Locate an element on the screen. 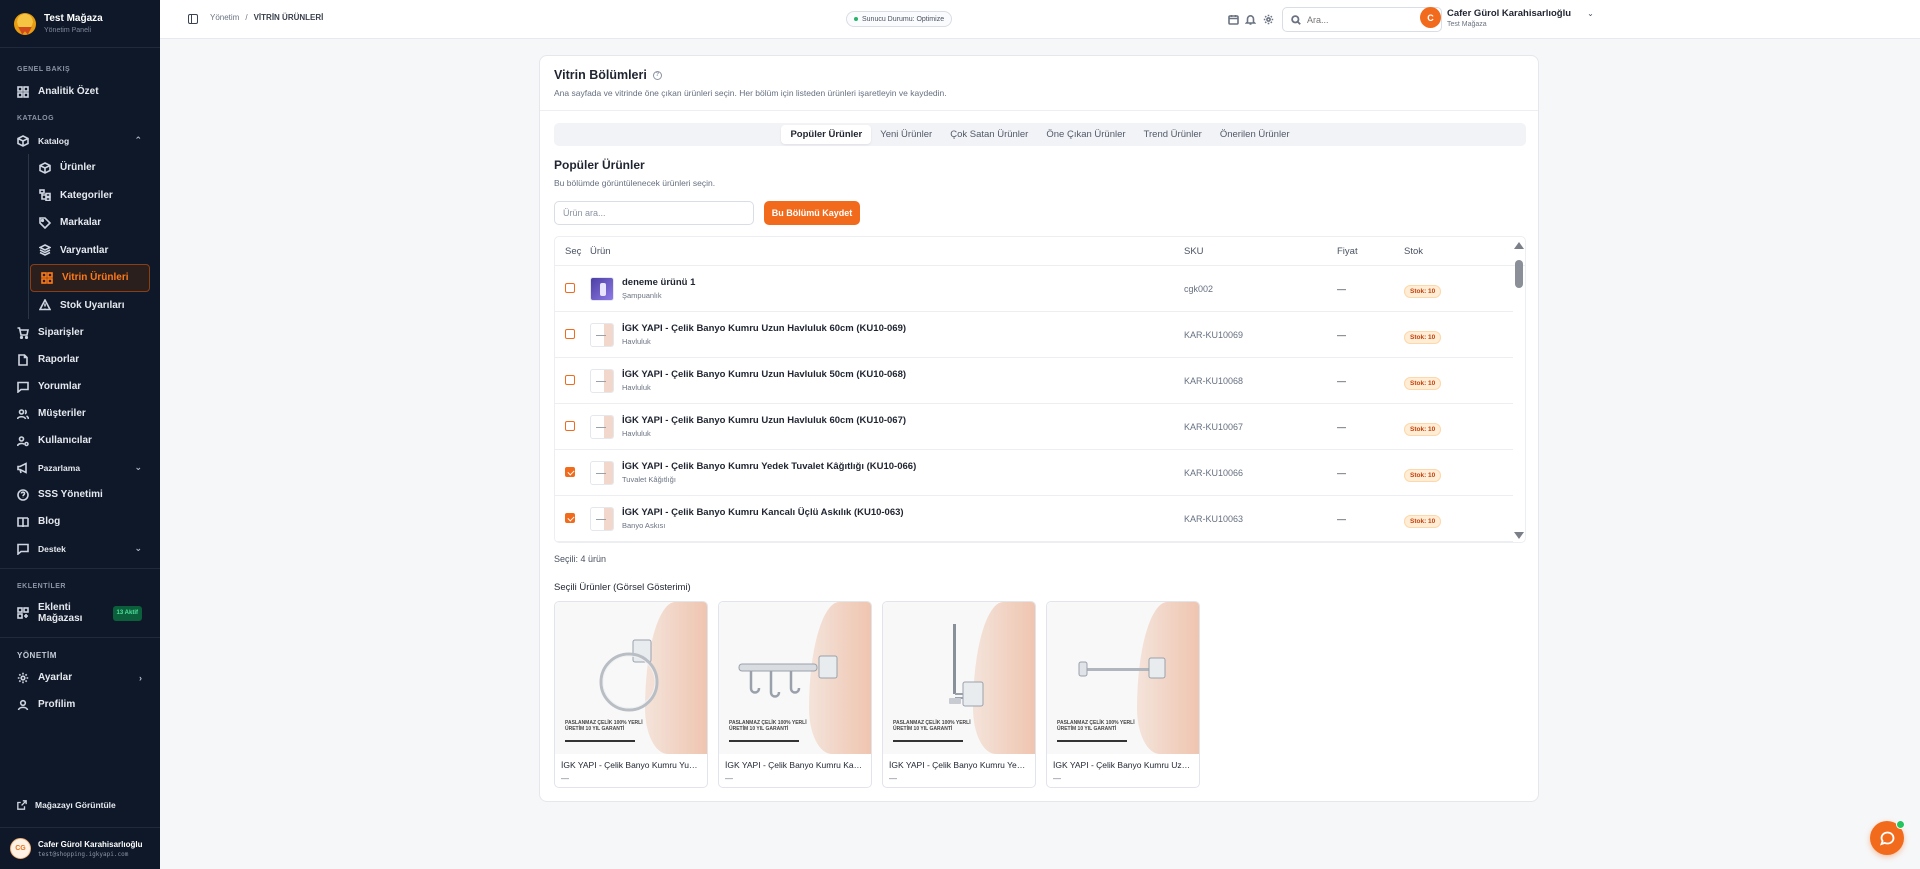  column-header-price: Fiyat is located at coordinates (1347, 251).